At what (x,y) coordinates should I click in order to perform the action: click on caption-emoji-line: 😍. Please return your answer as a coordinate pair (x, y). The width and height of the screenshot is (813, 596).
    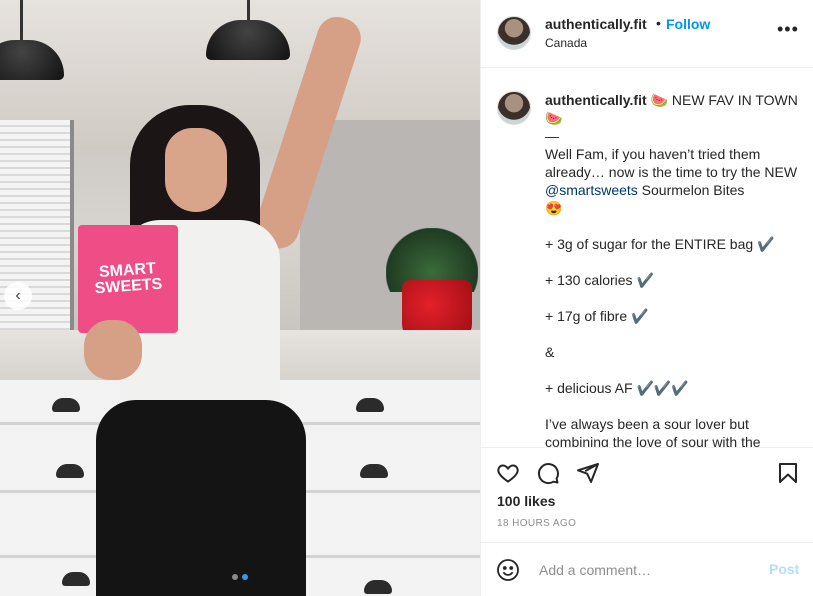
    Looking at the image, I should click on (673, 208).